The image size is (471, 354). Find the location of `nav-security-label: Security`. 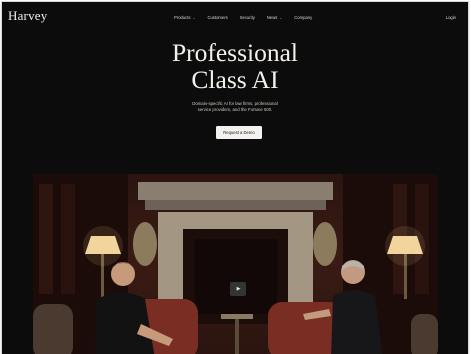

nav-security-label: Security is located at coordinates (247, 17).